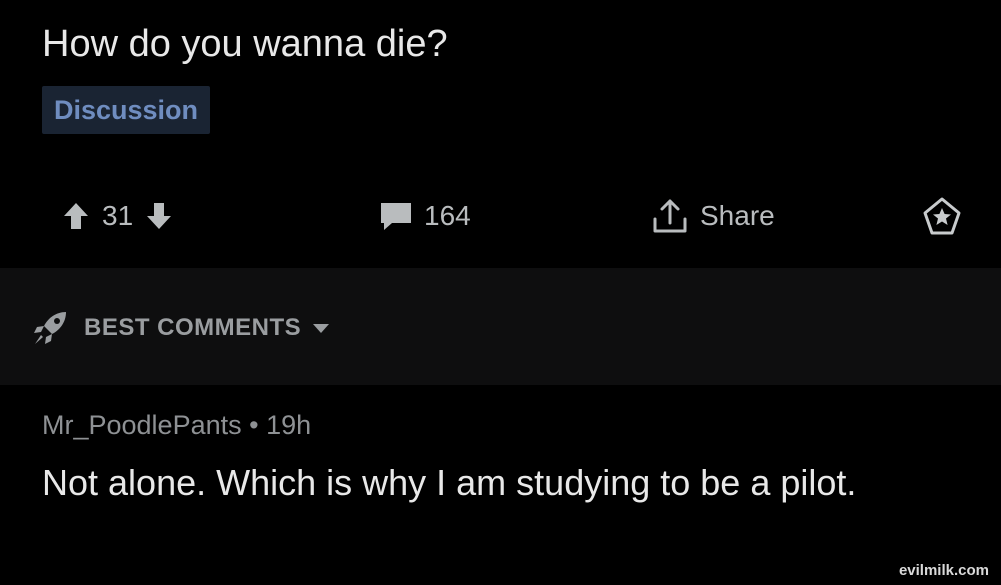 The image size is (1001, 585). I want to click on watermark: evilmilk.com, so click(943, 570).